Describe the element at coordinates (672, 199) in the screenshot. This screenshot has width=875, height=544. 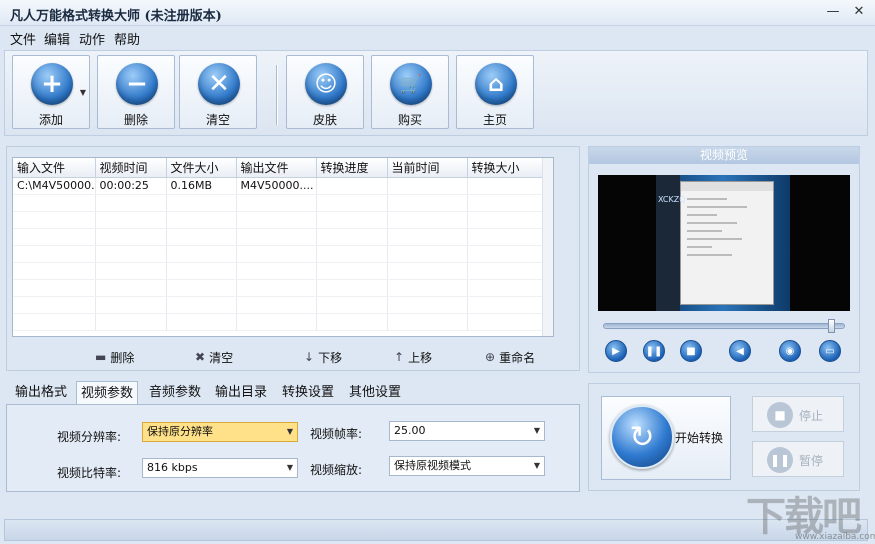
I see `video-overlay-text: XCKZQ` at that location.